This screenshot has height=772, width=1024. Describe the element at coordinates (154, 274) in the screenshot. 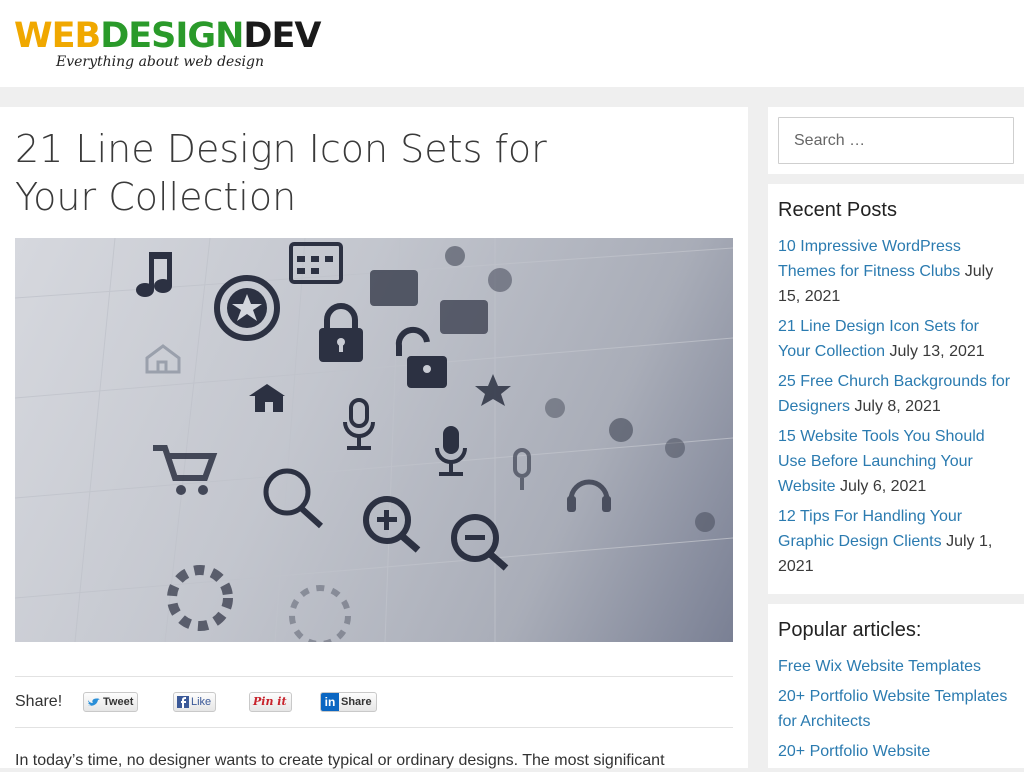

I see `music-note-icon` at that location.